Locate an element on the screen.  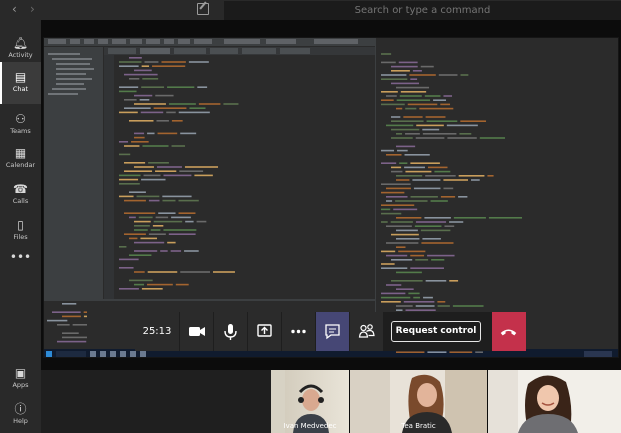
compose-icon is located at coordinates (203, 9).